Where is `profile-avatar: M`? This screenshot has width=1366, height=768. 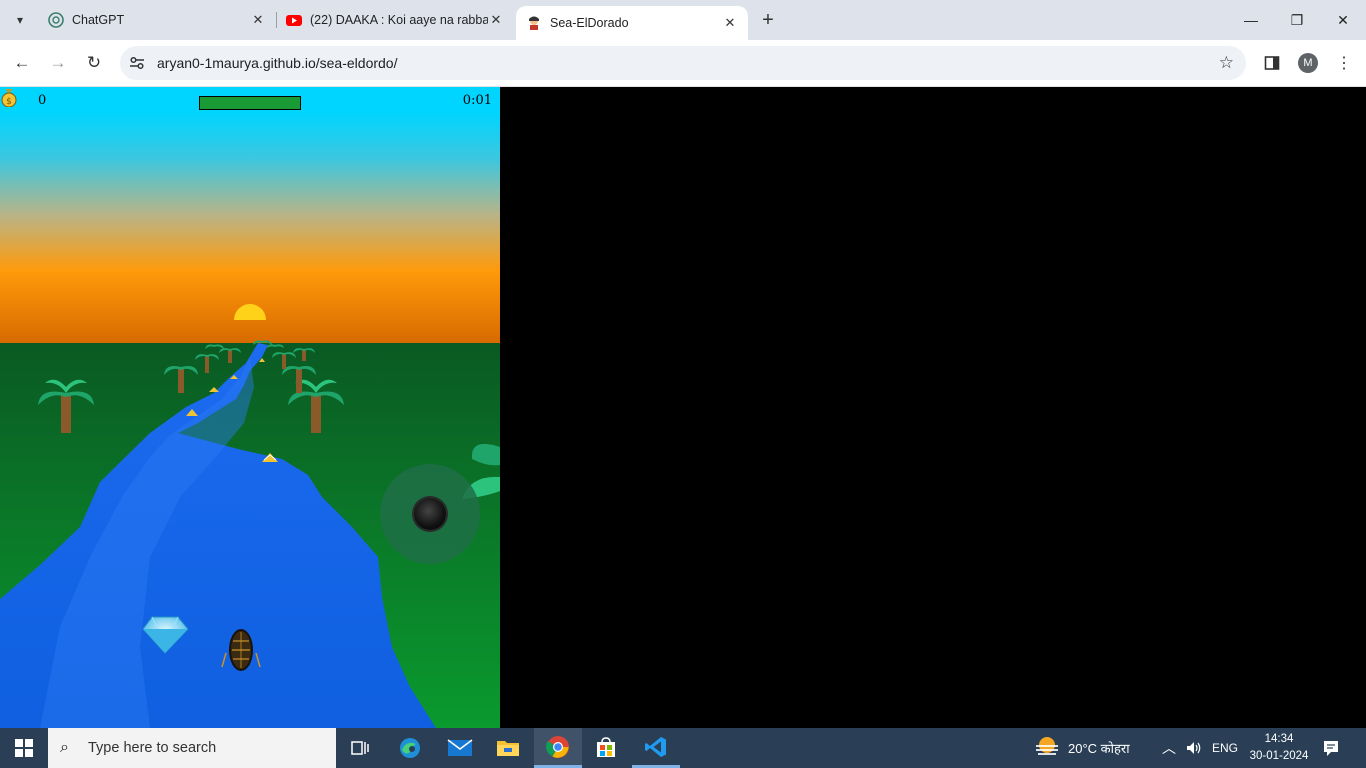 profile-avatar: M is located at coordinates (1308, 63).